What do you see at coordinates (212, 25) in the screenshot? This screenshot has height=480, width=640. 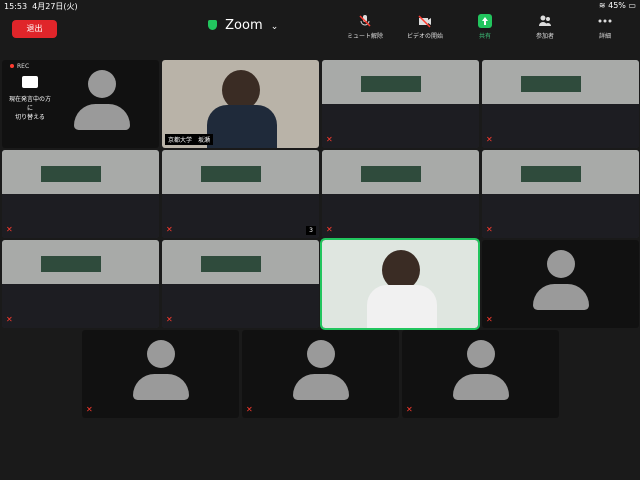 I see `shield-icon` at bounding box center [212, 25].